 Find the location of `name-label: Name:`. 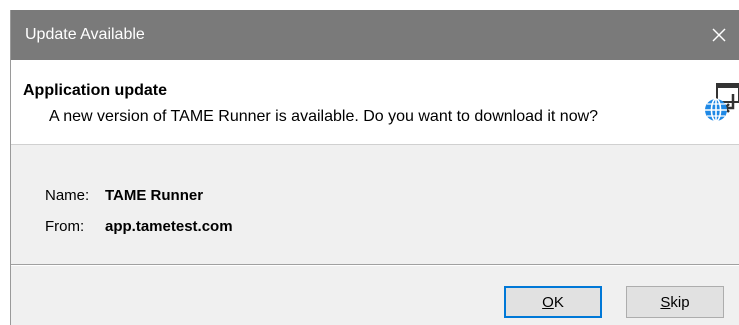

name-label: Name: is located at coordinates (67, 195).